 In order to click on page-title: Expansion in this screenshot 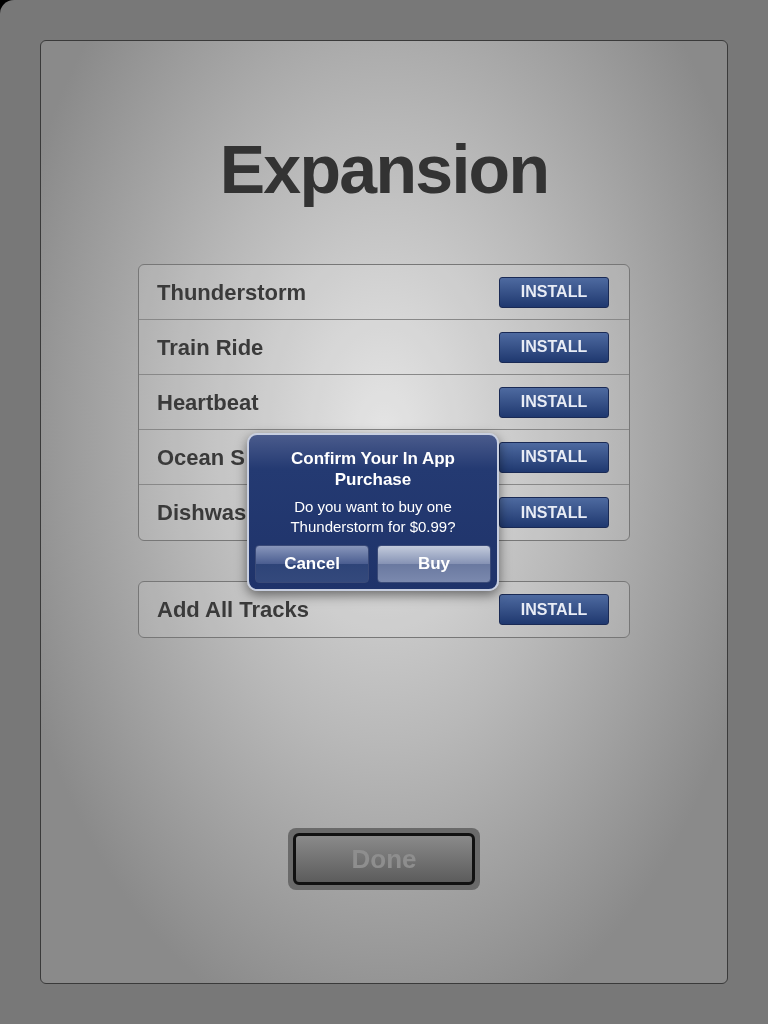, I will do `click(384, 169)`.